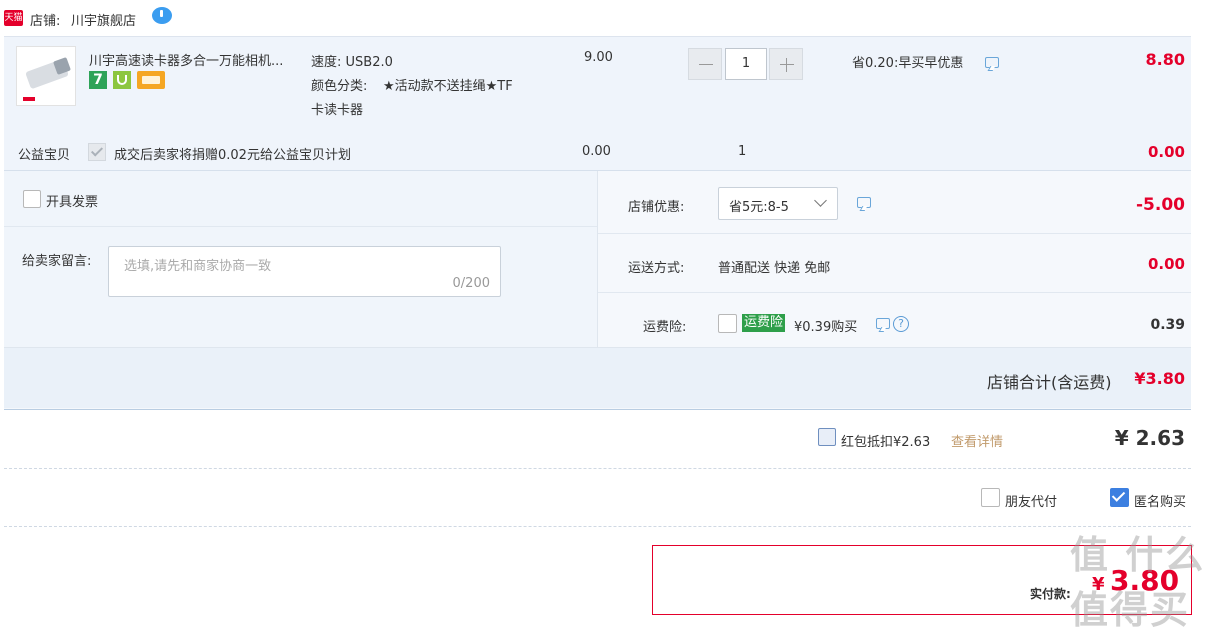 The width and height of the screenshot is (1215, 634). I want to click on help-question-icon: ?, so click(901, 324).